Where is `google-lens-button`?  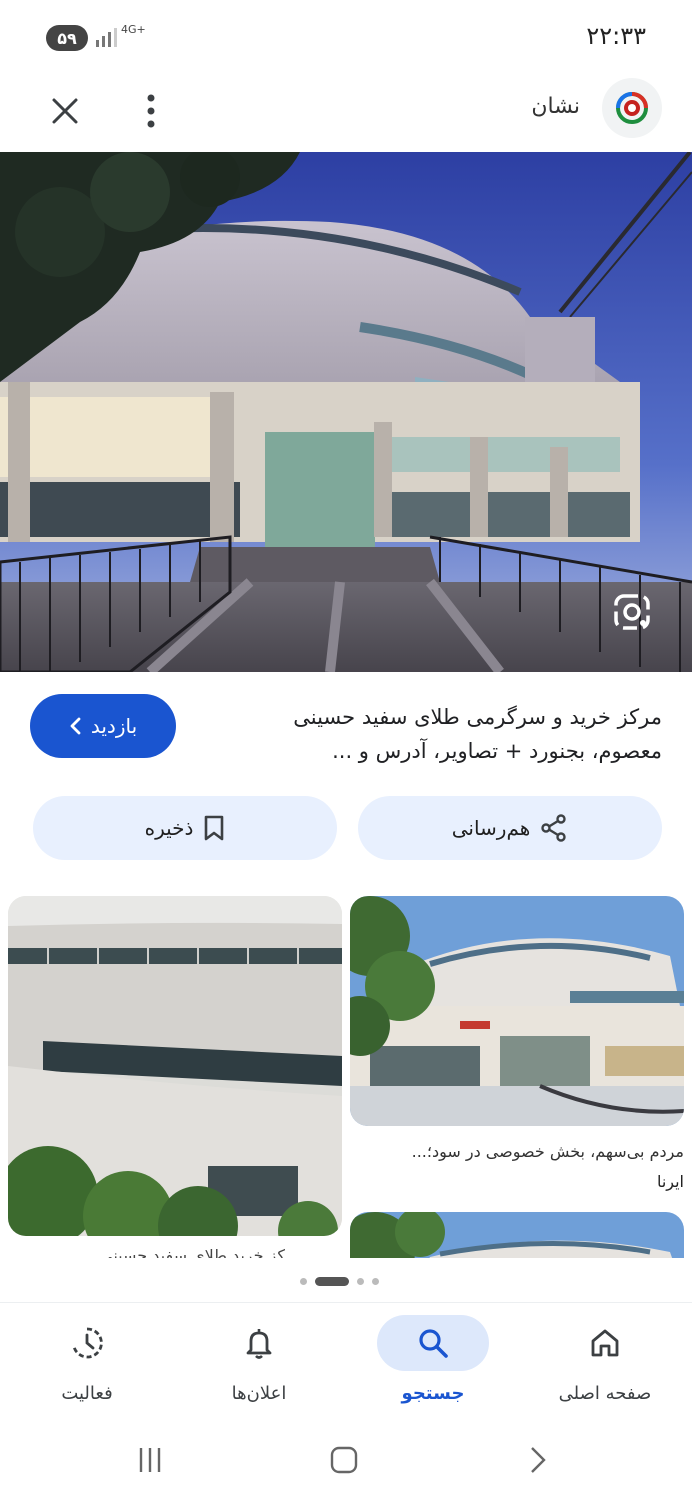
google-lens-button is located at coordinates (632, 612).